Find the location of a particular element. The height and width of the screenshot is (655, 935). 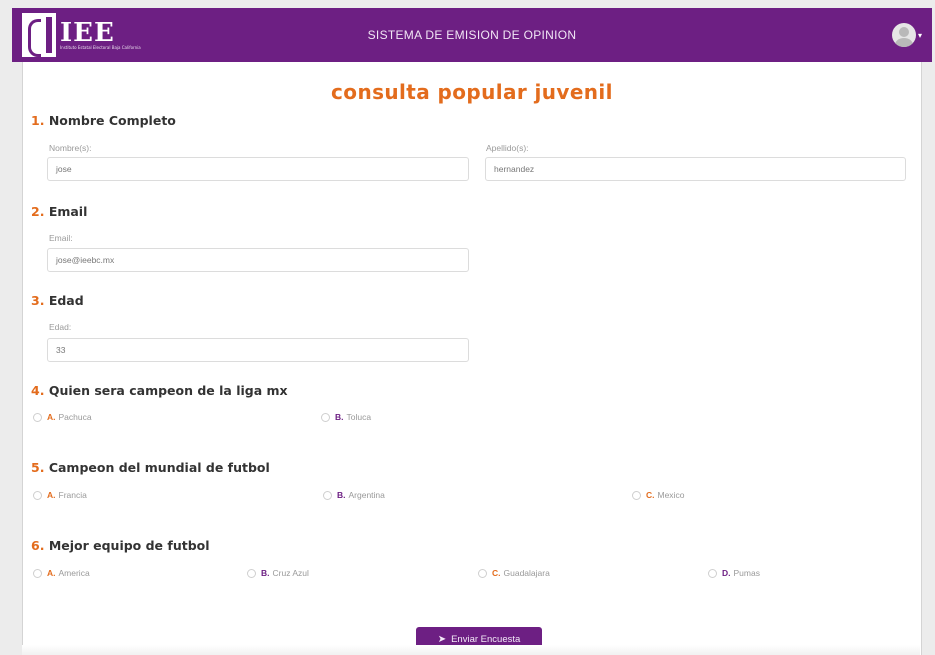

option-pachuca: A. Pachuca is located at coordinates (62, 417).